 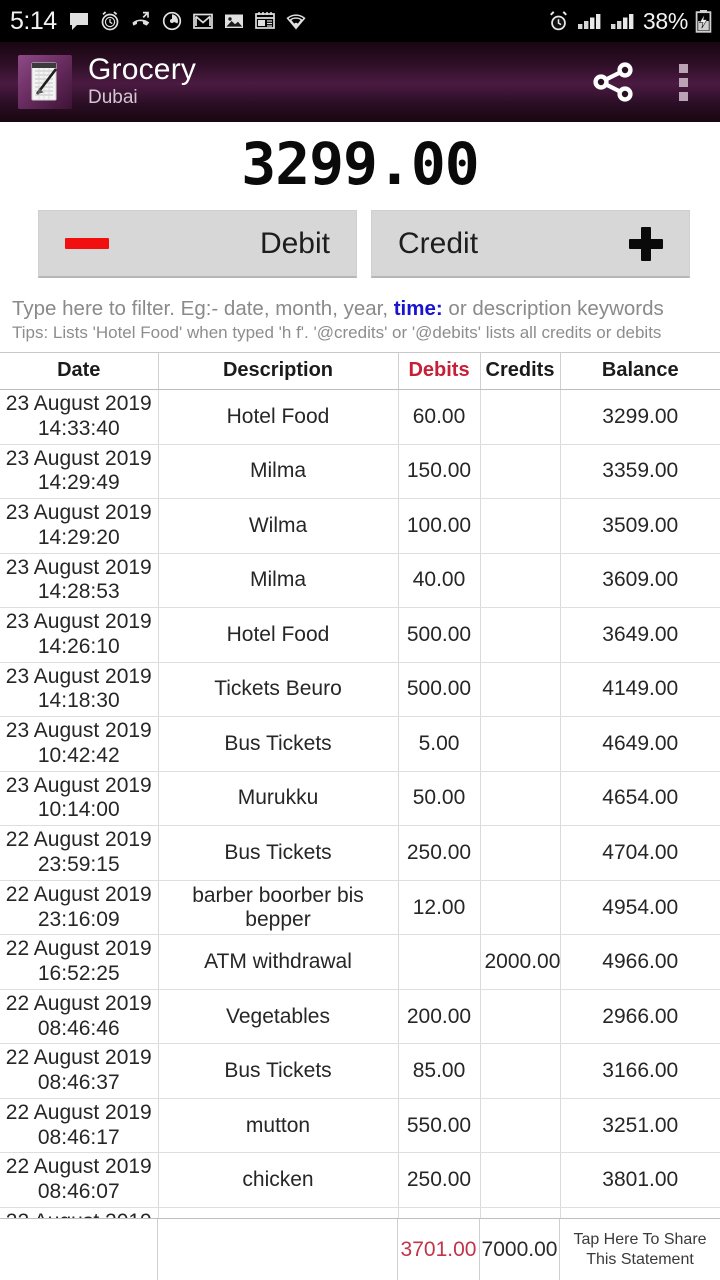 What do you see at coordinates (520, 371) in the screenshot?
I see `column-header-credits: Credits` at bounding box center [520, 371].